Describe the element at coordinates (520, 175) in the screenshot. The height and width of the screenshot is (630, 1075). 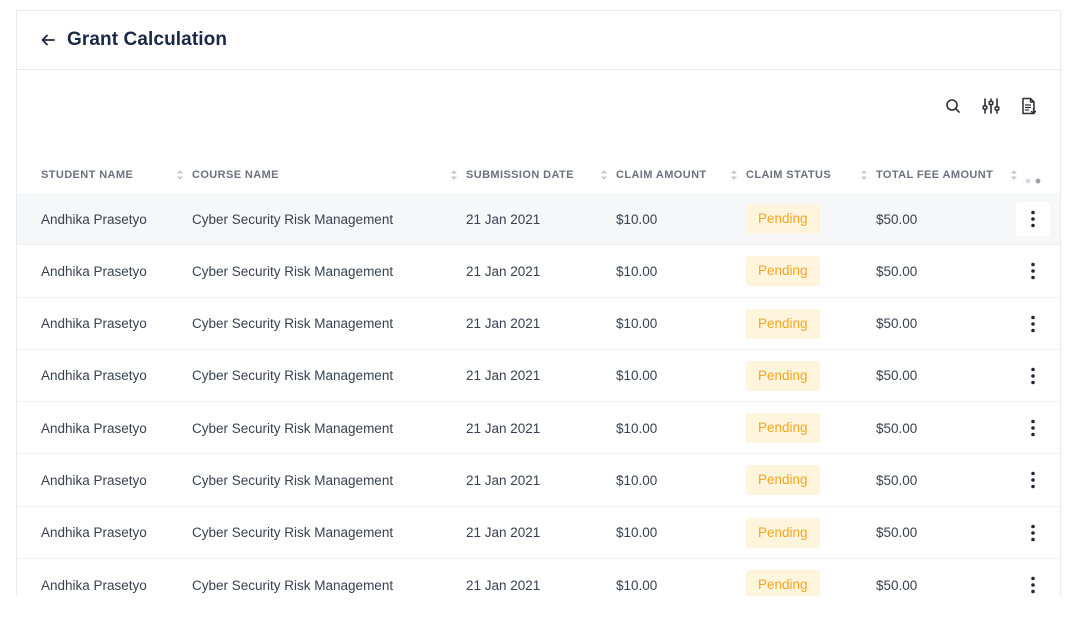
I see `column-header-submission-date: SUBMISSION DATE` at that location.